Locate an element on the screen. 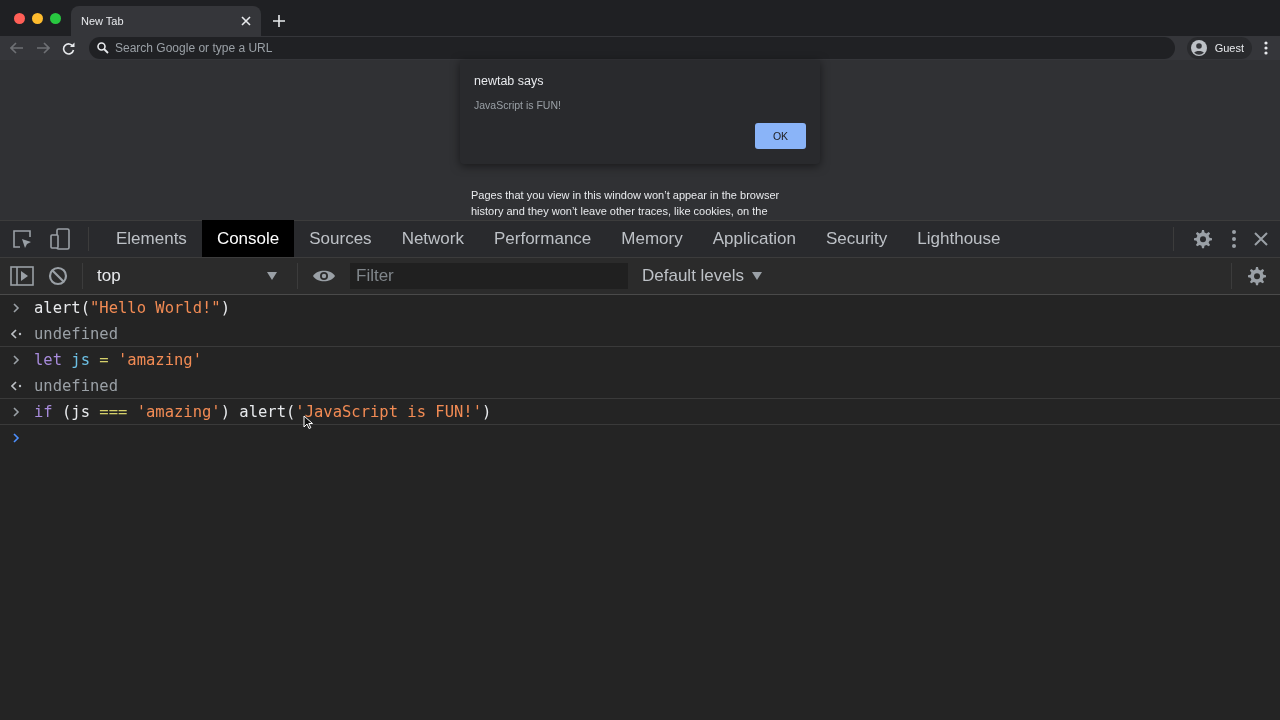 The height and width of the screenshot is (720, 1280). forward-icon is located at coordinates (43, 48).